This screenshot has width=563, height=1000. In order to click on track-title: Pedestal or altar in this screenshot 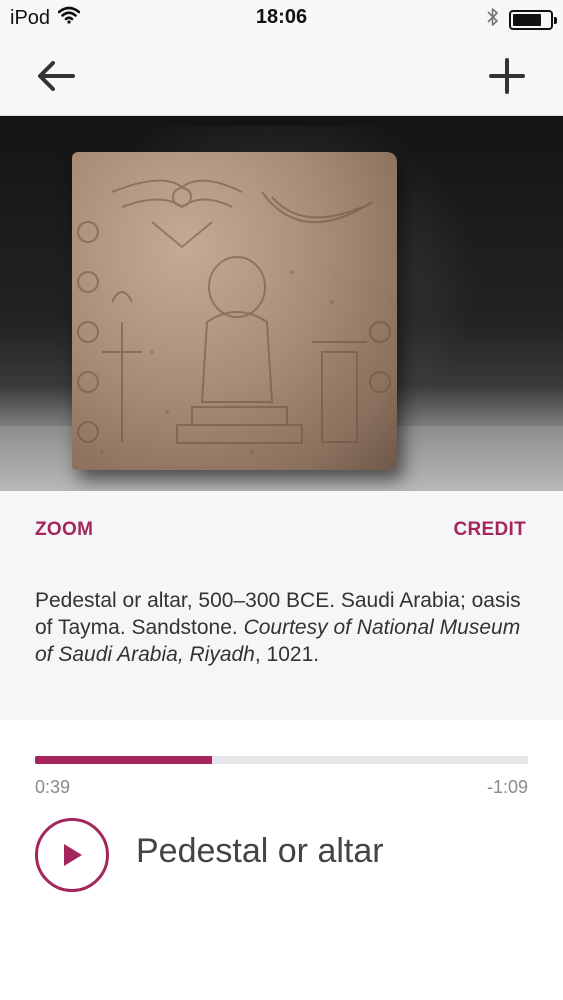, I will do `click(260, 851)`.